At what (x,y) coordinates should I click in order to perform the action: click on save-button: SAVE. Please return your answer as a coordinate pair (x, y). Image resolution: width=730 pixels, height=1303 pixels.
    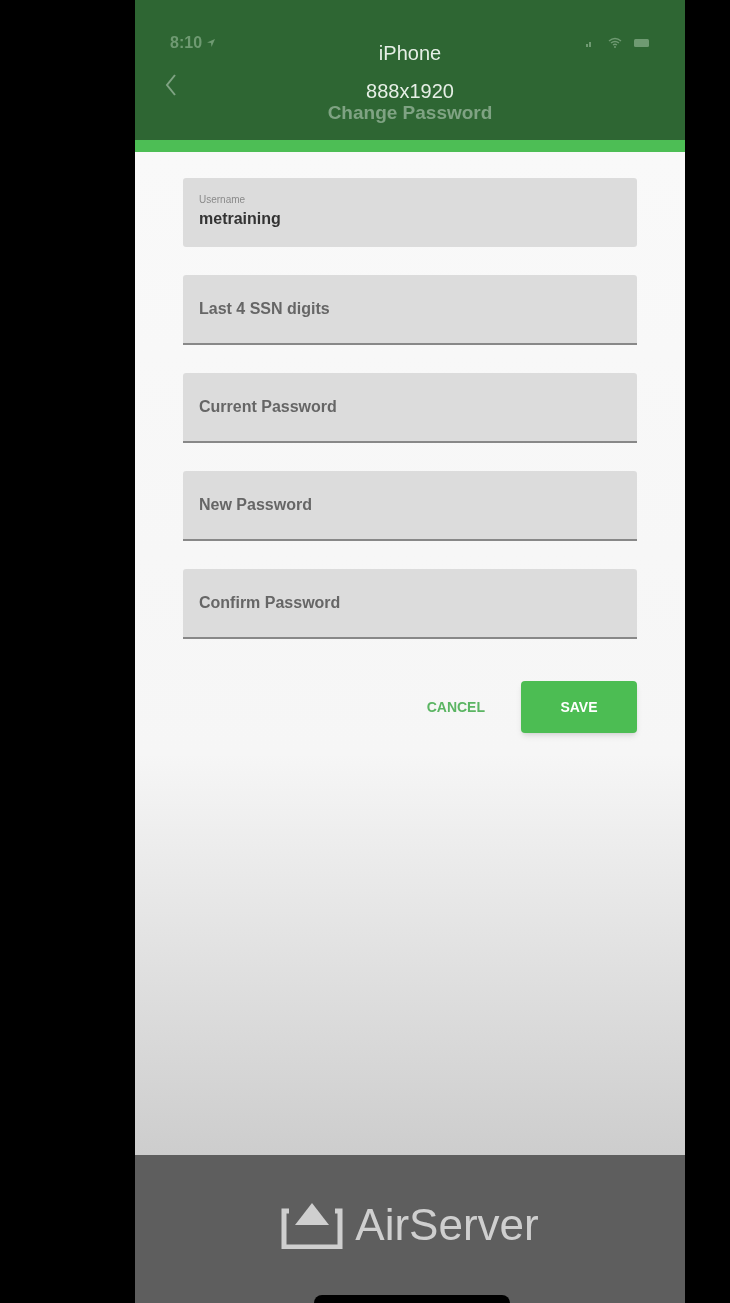
    Looking at the image, I should click on (579, 707).